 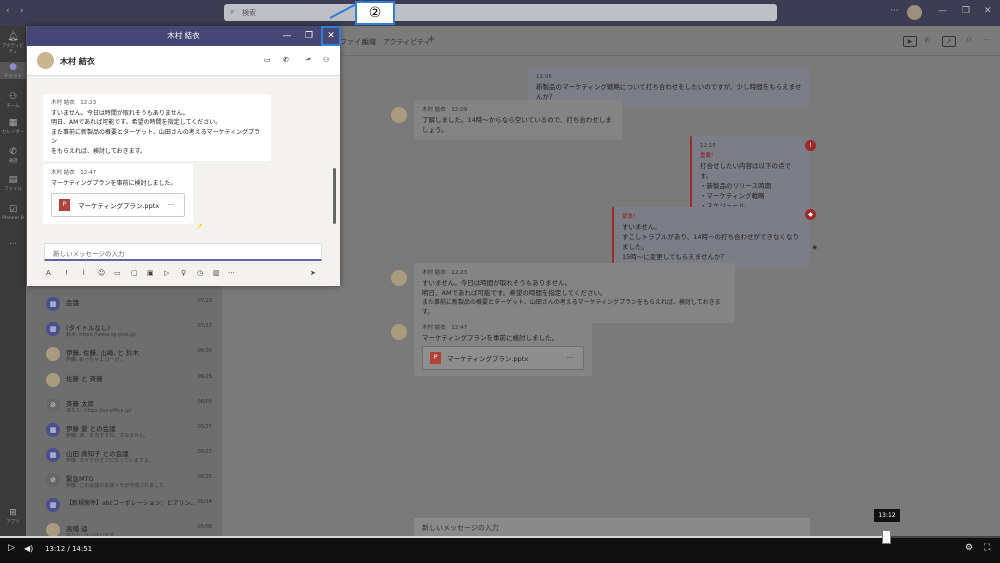 I want to click on rail-calls: ✆ 通話, so click(x=13, y=155).